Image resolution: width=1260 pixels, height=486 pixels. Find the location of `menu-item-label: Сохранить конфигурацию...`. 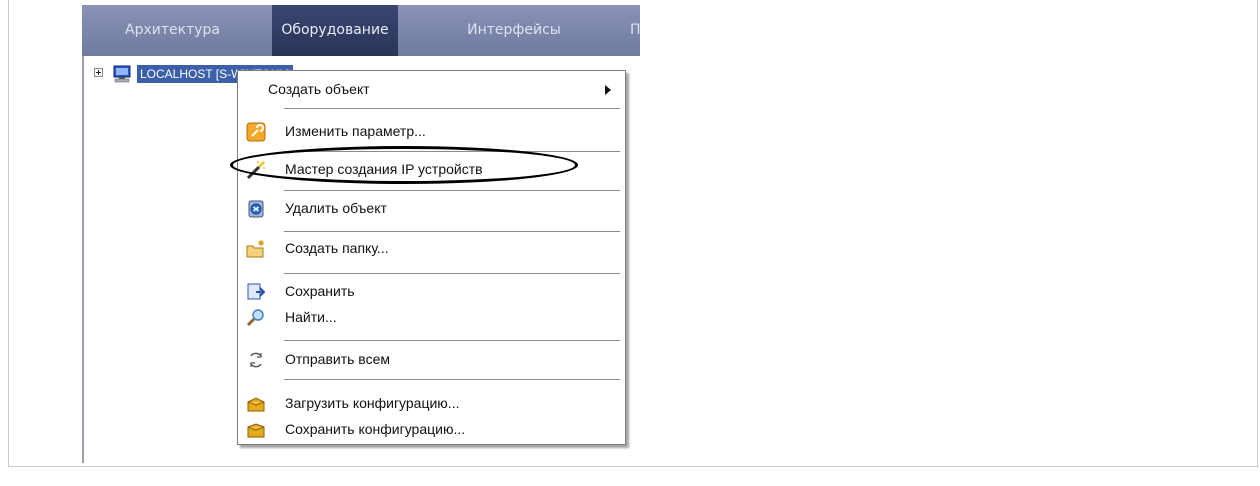

menu-item-label: Сохранить конфигурацию... is located at coordinates (375, 429).